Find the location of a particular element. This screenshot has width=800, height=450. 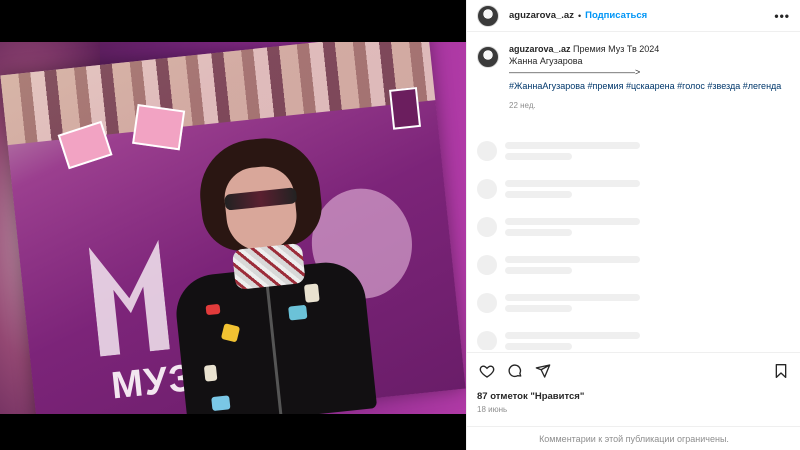

more-options-icon: ••• is located at coordinates (782, 16).